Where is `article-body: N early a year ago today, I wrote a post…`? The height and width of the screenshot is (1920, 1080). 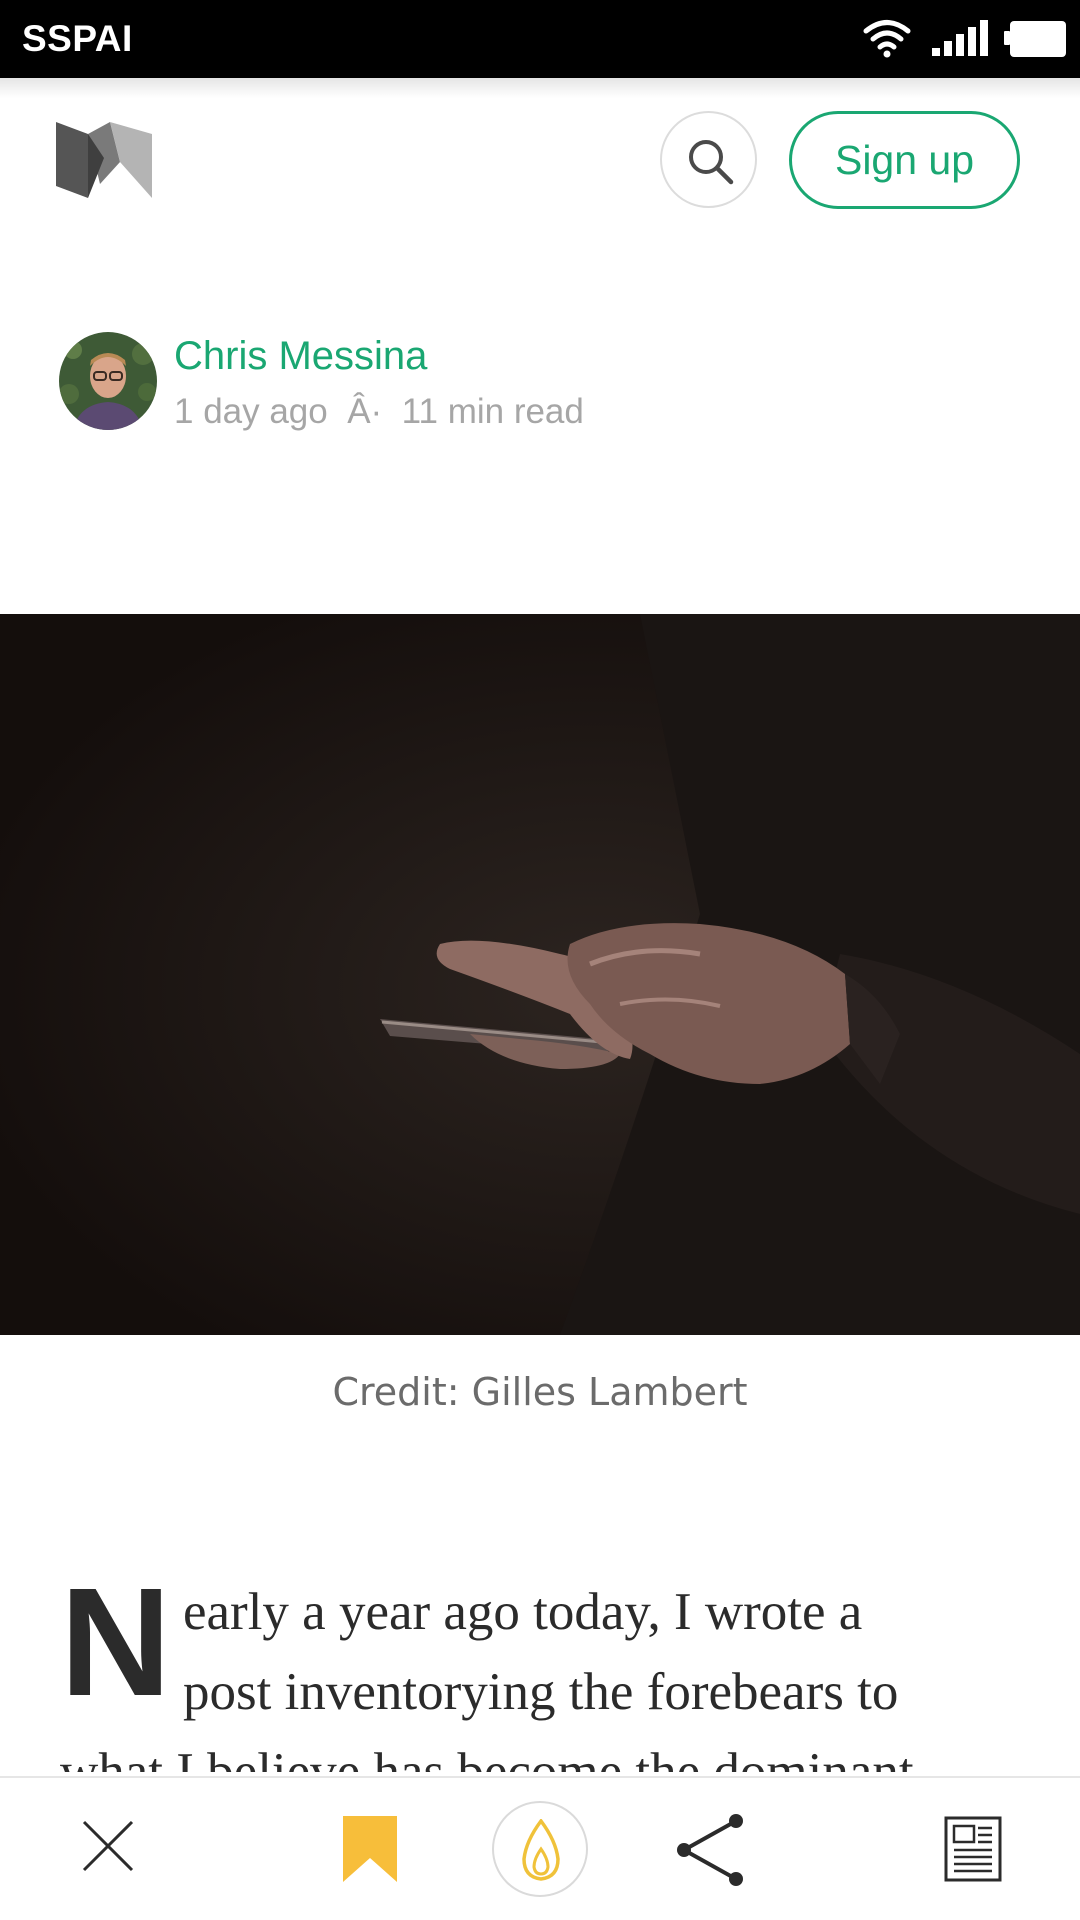
article-body: N early a year ago today, I wrote a post… is located at coordinates (540, 1672).